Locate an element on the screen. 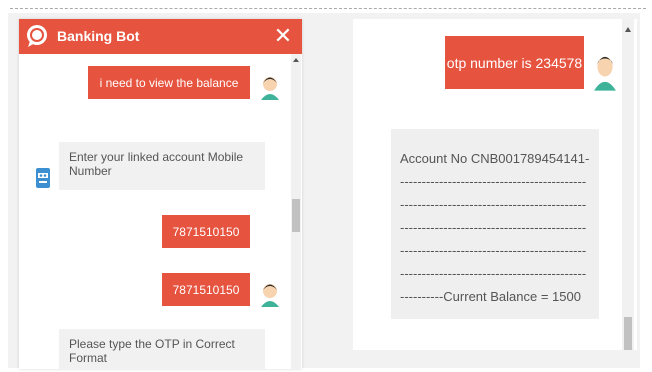 Image resolution: width=652 pixels, height=372 pixels. message-text: Enter your linked account Mobile Number is located at coordinates (156, 164).